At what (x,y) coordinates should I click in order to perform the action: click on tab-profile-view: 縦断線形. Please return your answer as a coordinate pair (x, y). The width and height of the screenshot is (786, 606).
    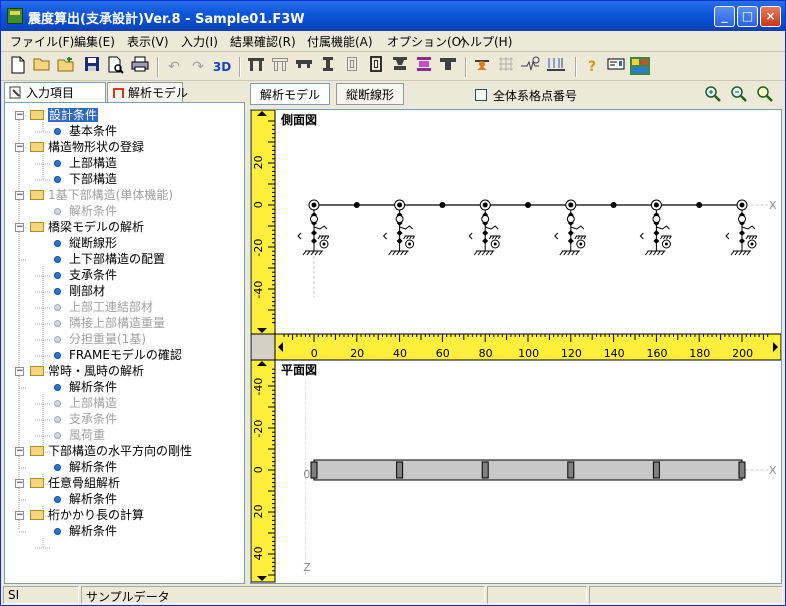
    Looking at the image, I should click on (370, 94).